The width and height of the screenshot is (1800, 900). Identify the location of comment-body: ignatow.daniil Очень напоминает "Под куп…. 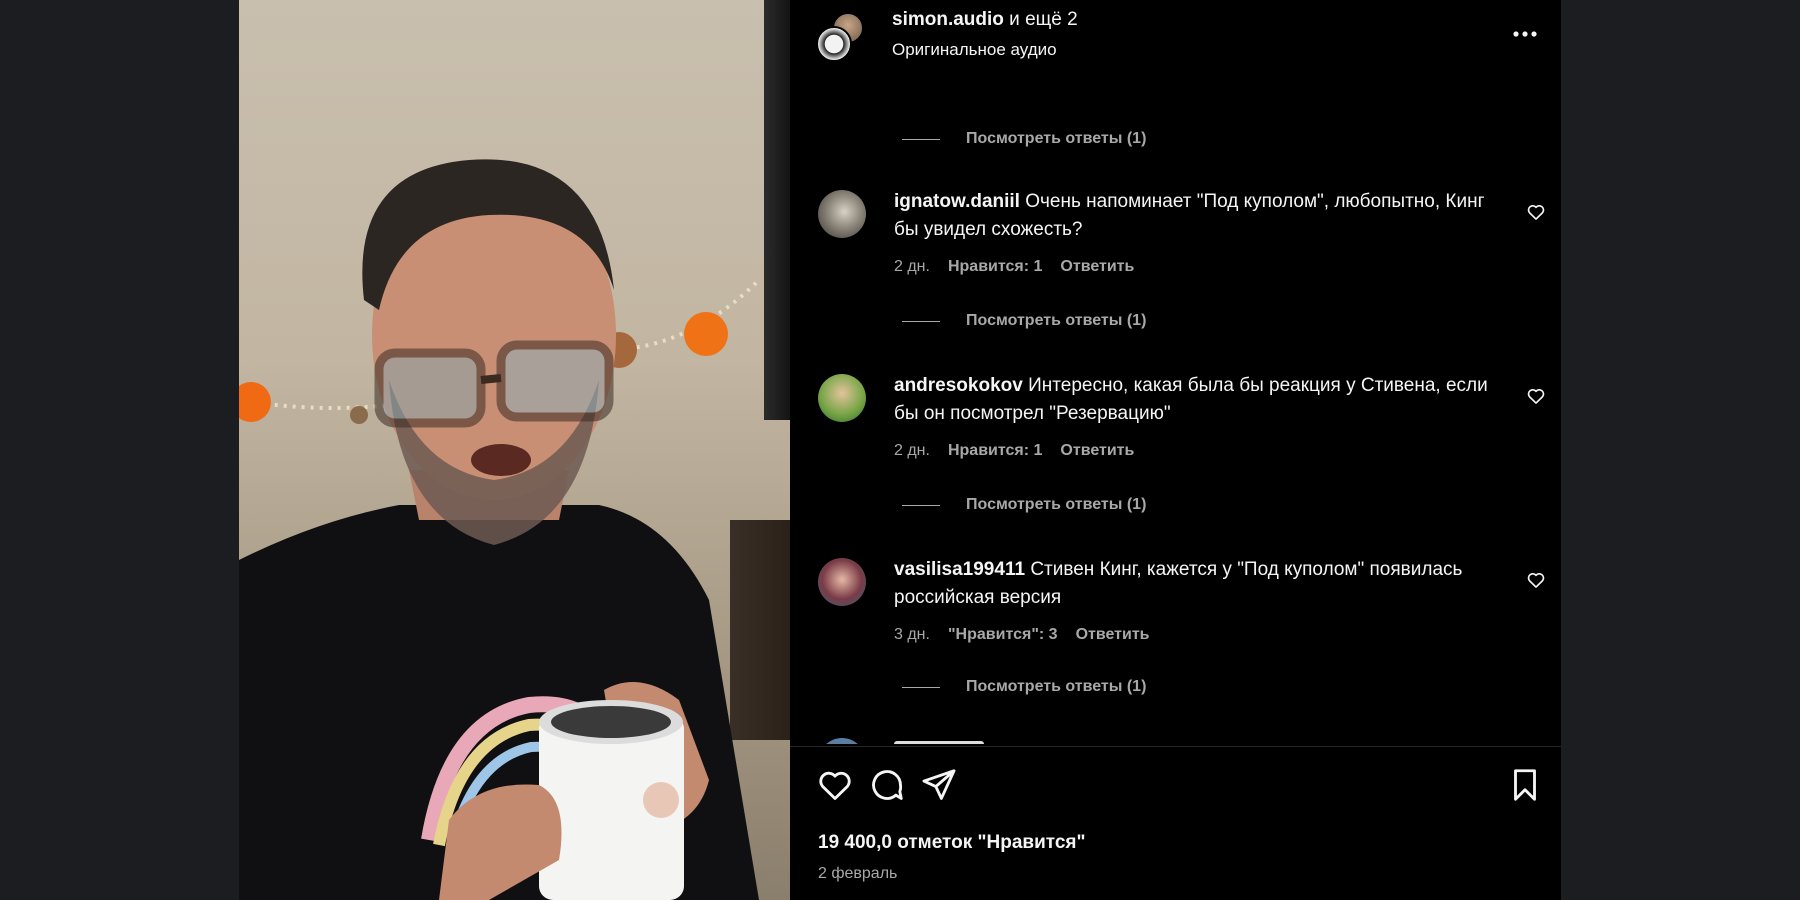
(1204, 216).